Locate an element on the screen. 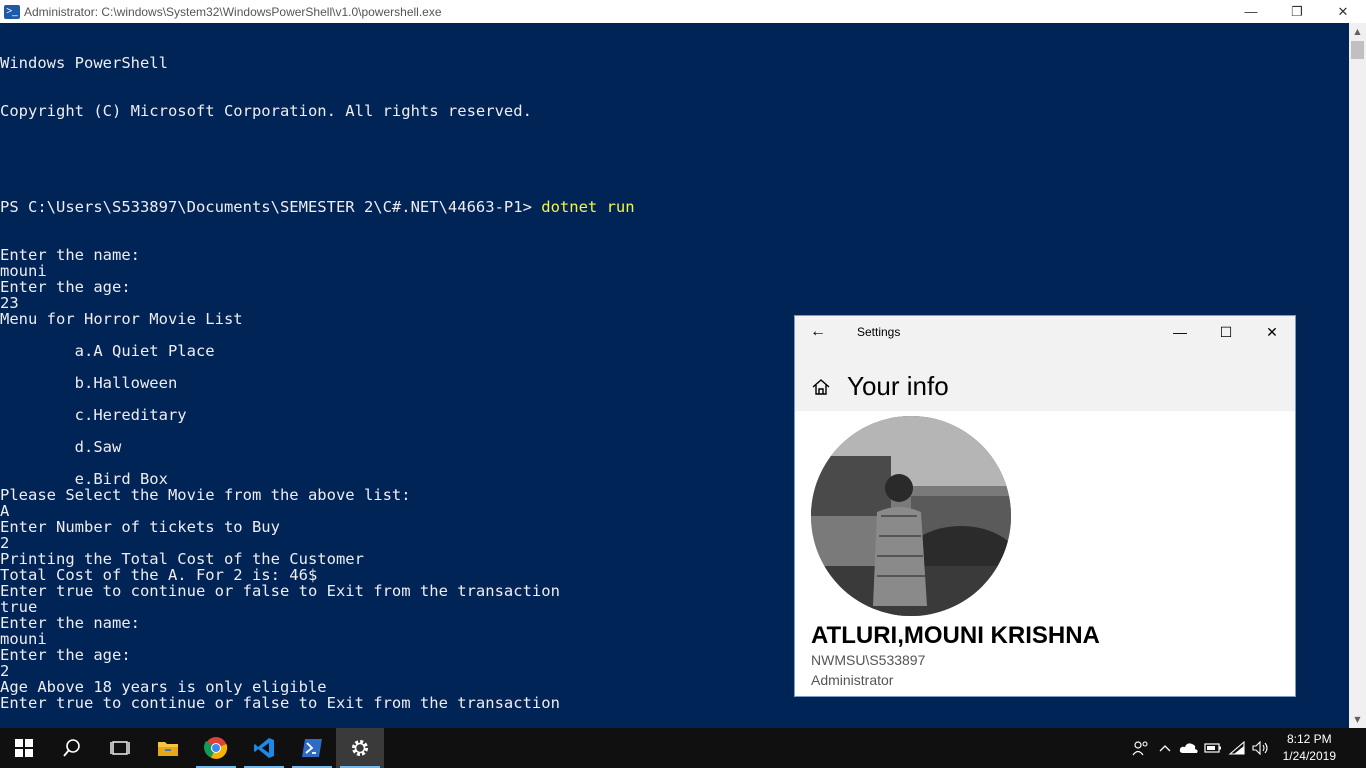 The width and height of the screenshot is (1366, 768). search-button is located at coordinates (72, 748).